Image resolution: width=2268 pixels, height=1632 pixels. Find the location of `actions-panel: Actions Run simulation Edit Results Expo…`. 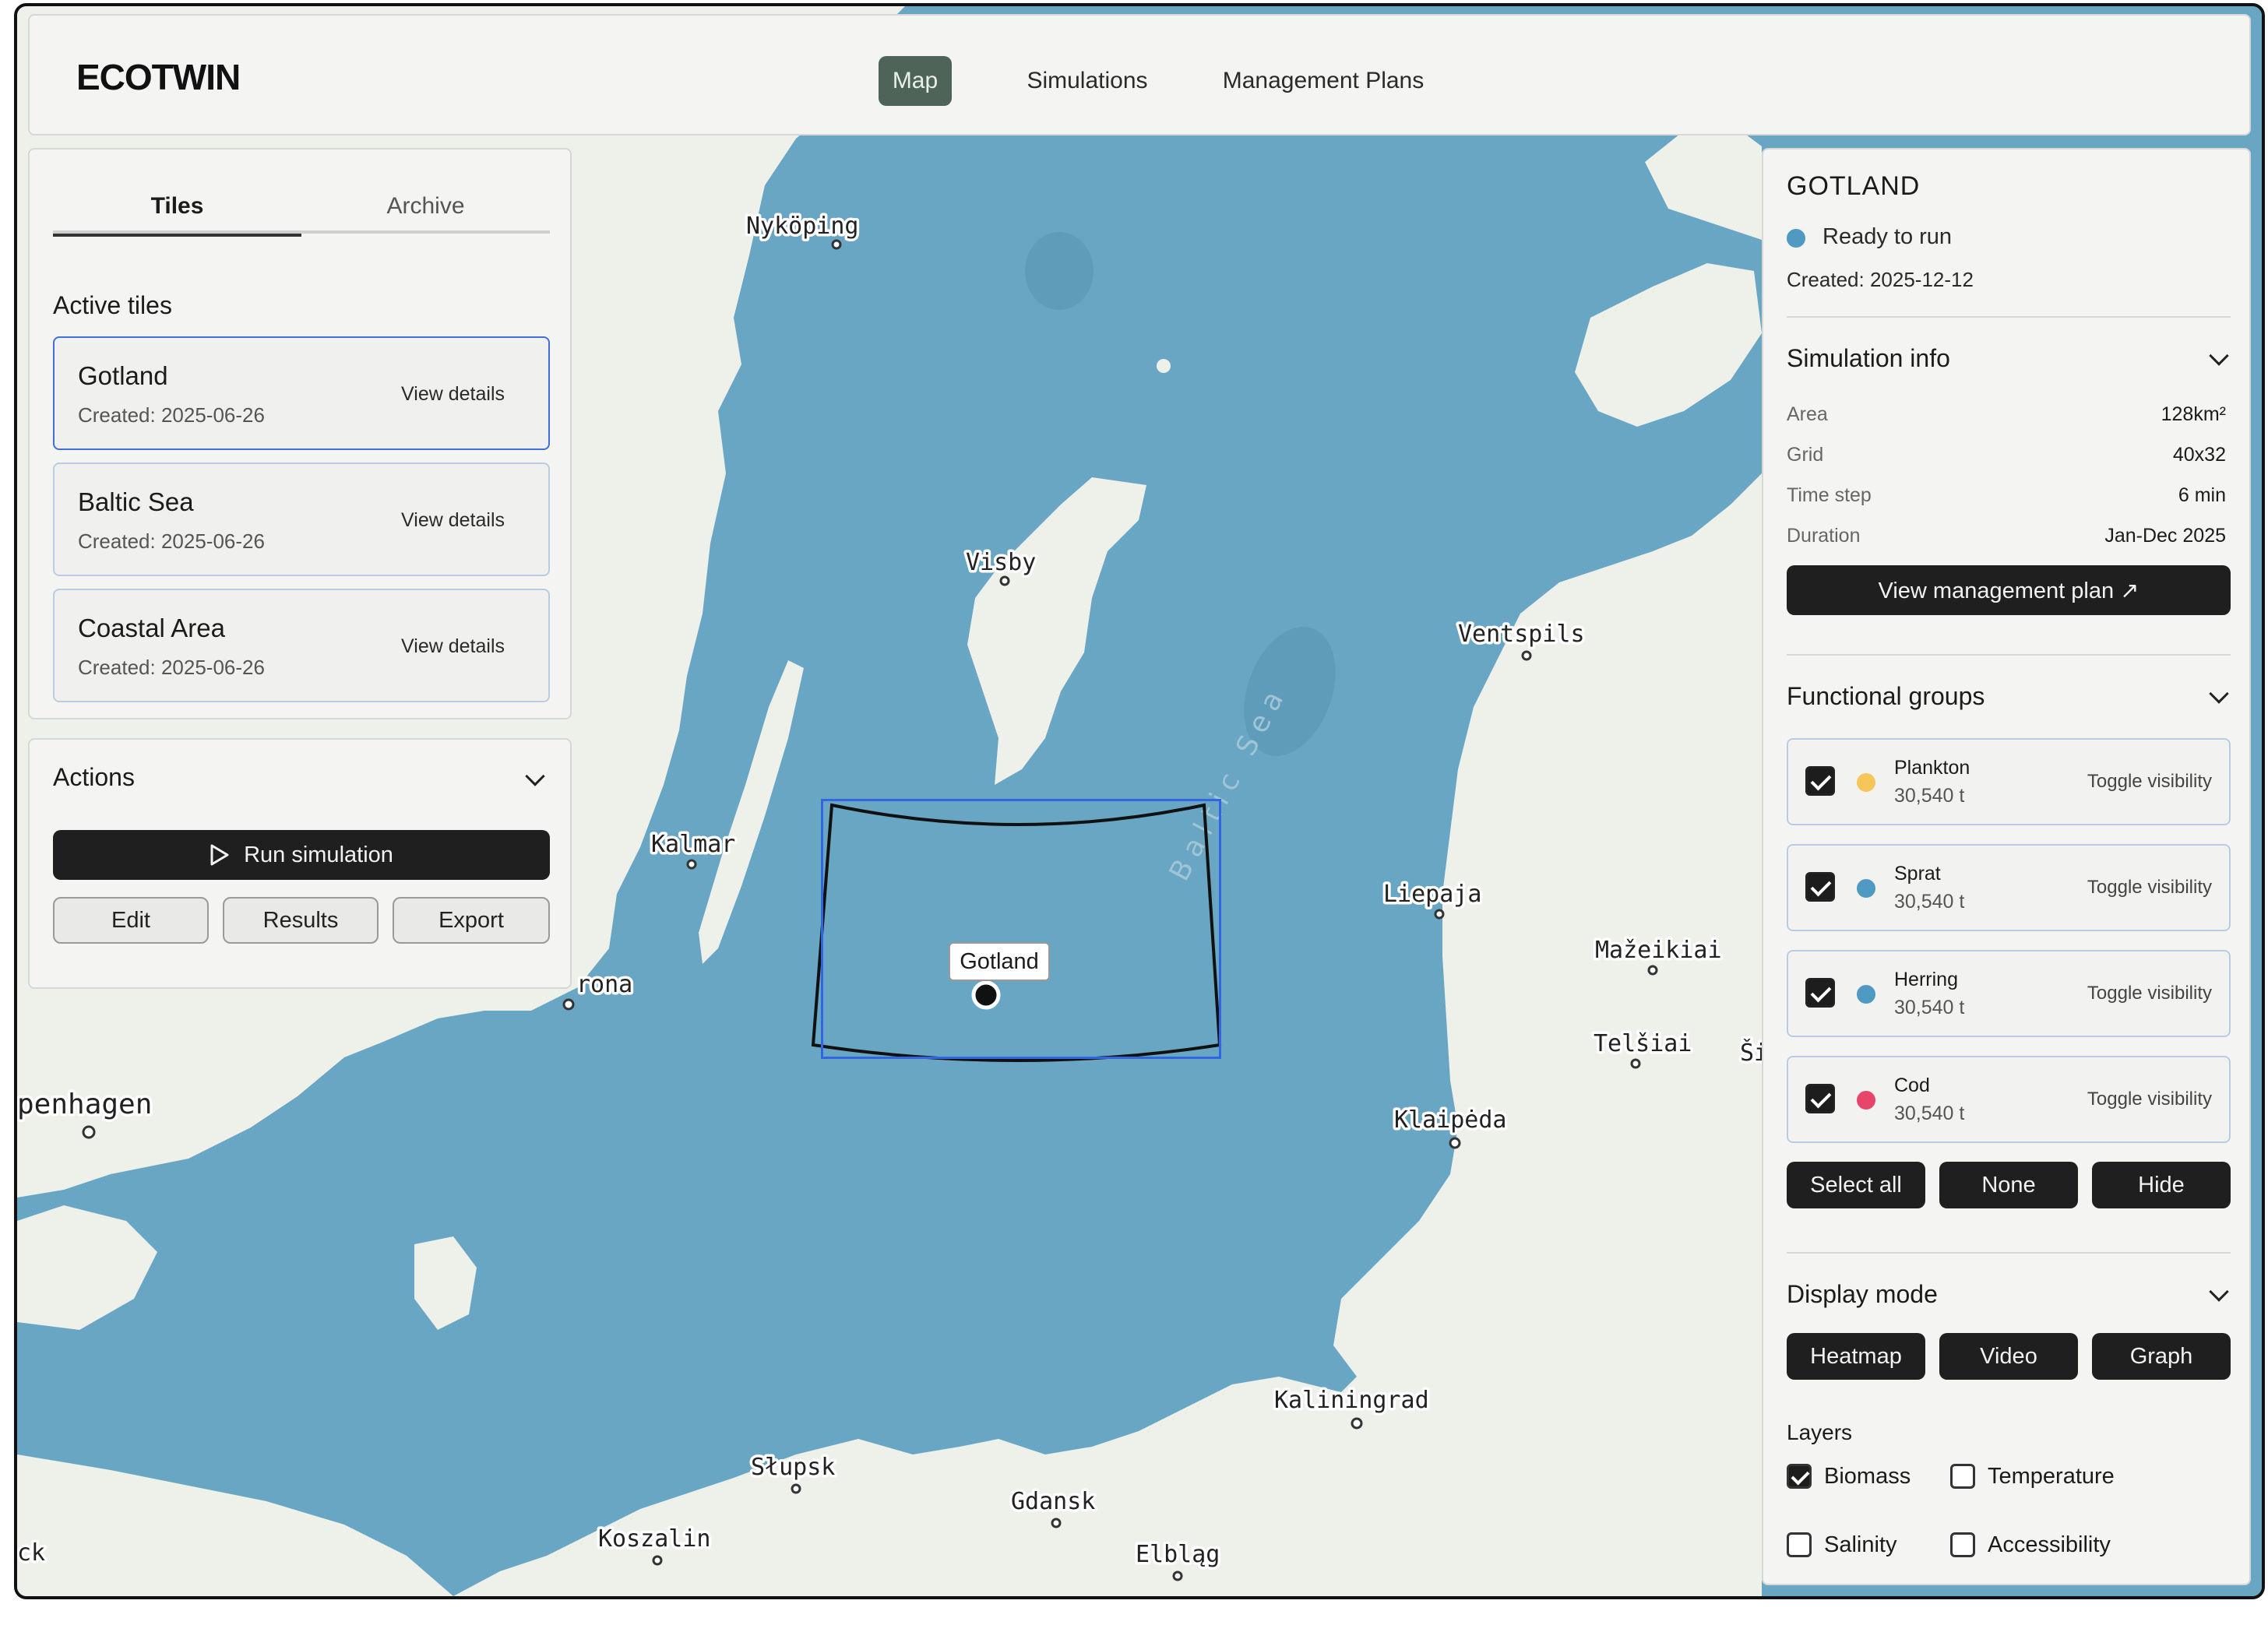

actions-panel: Actions Run simulation Edit Results Expo… is located at coordinates (300, 863).